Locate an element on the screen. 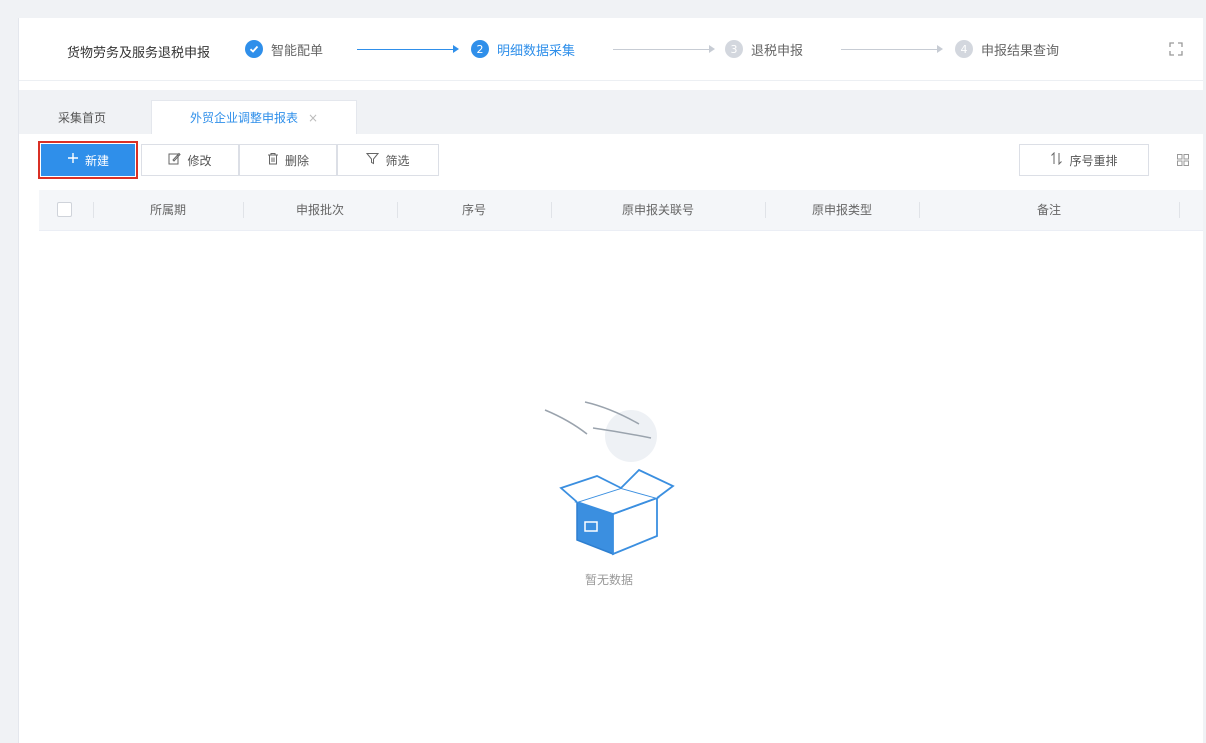 This screenshot has width=1206, height=743. step-smart-match: 智能配单 is located at coordinates (284, 49).